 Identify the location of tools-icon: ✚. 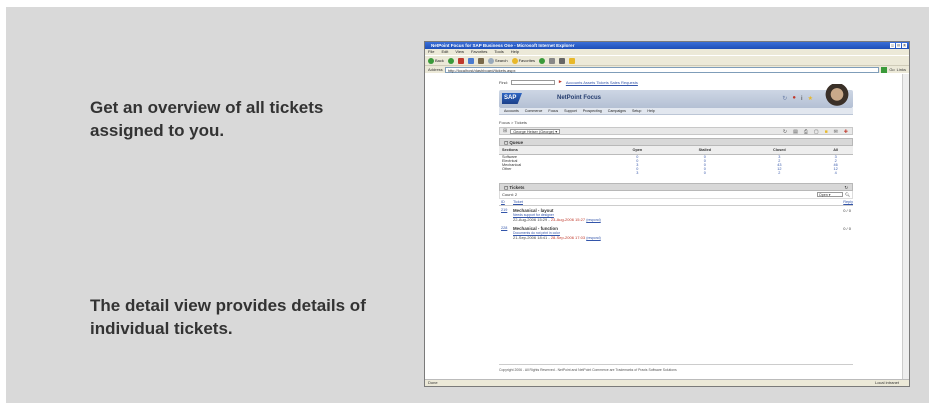
(846, 132).